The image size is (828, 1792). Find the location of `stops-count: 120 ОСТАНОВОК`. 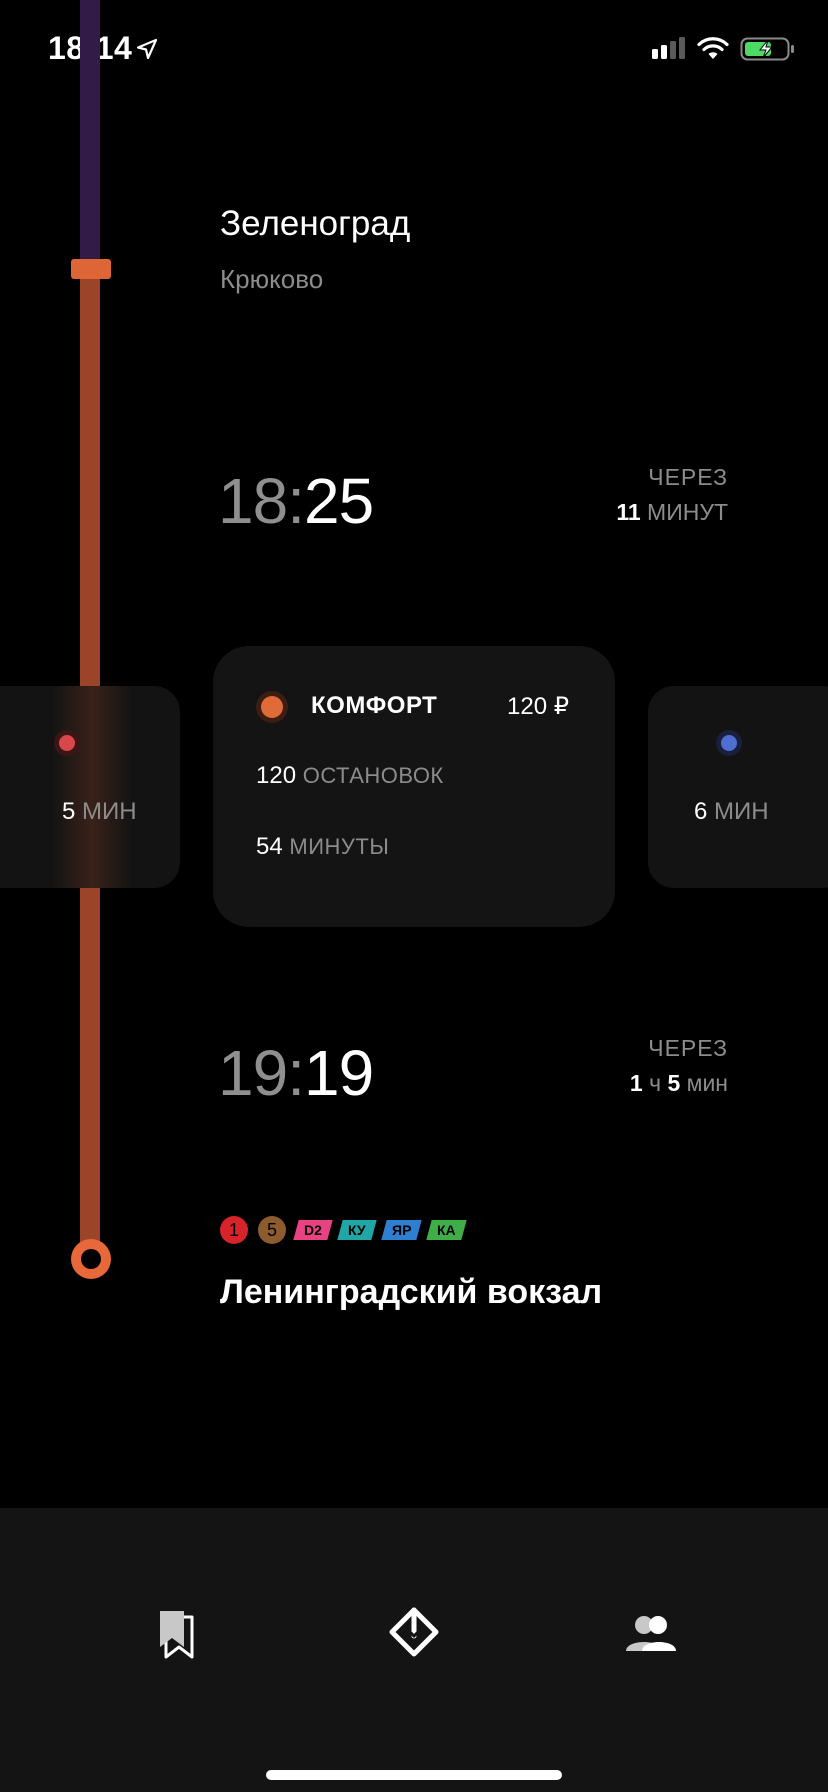

stops-count: 120 ОСТАНОВОК is located at coordinates (350, 775).